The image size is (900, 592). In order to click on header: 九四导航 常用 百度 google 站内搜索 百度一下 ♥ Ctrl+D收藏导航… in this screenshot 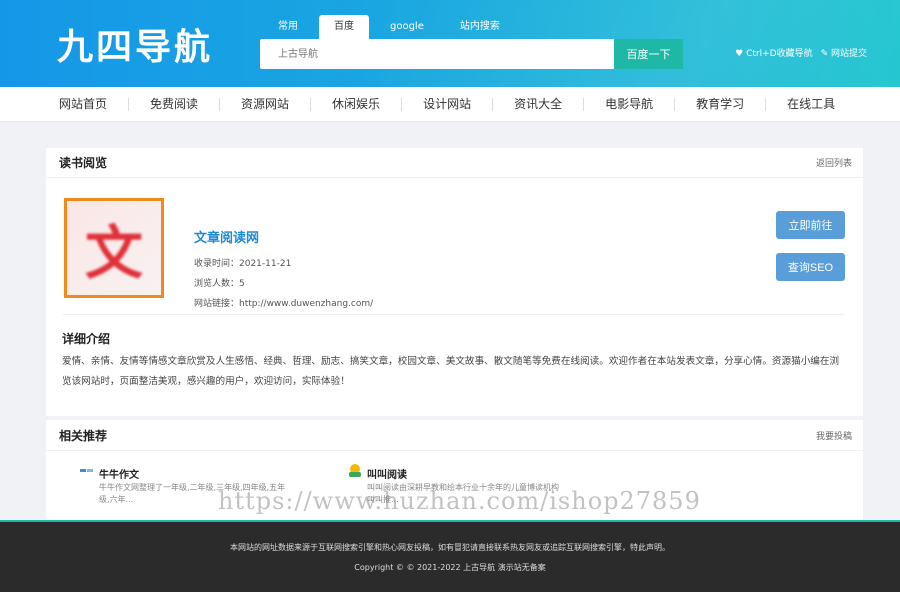, I will do `click(450, 43)`.